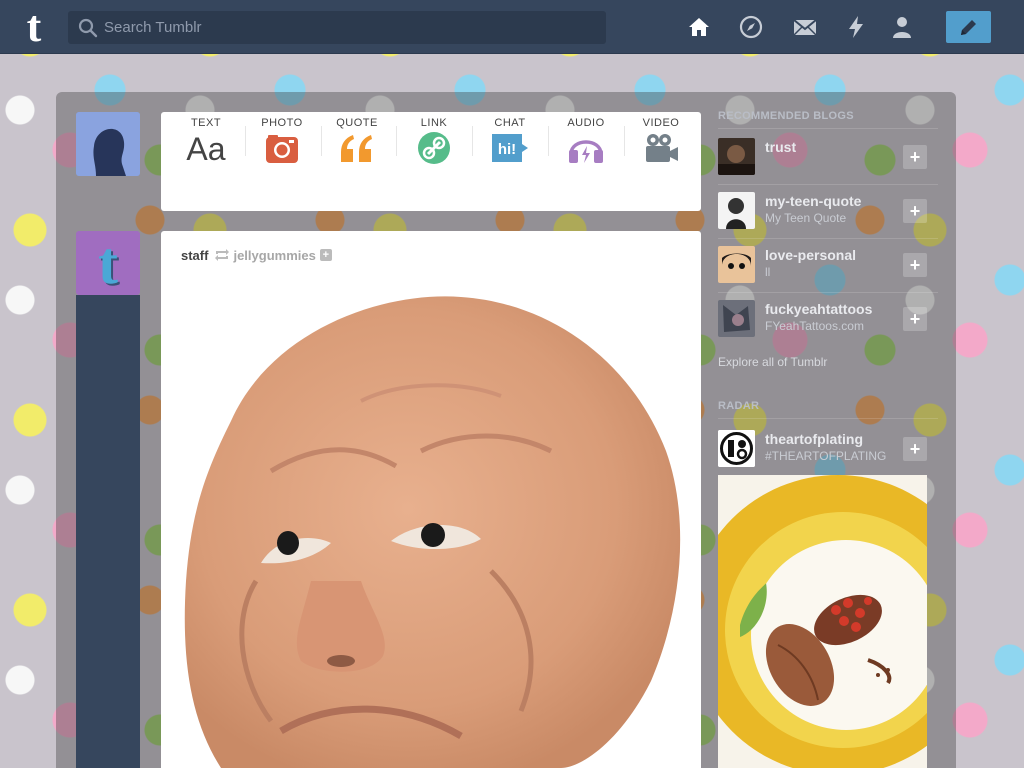 The image size is (1024, 768). Describe the element at coordinates (357, 123) in the screenshot. I see `post-type-label: QUOTE` at that location.